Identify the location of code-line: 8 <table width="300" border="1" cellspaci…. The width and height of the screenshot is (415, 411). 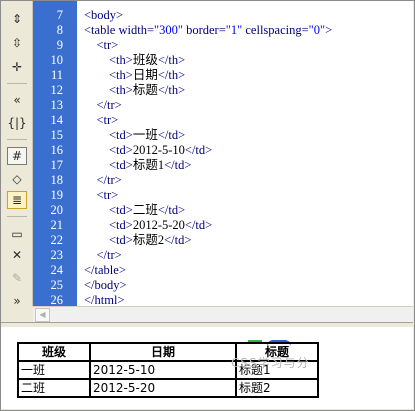
(223, 30).